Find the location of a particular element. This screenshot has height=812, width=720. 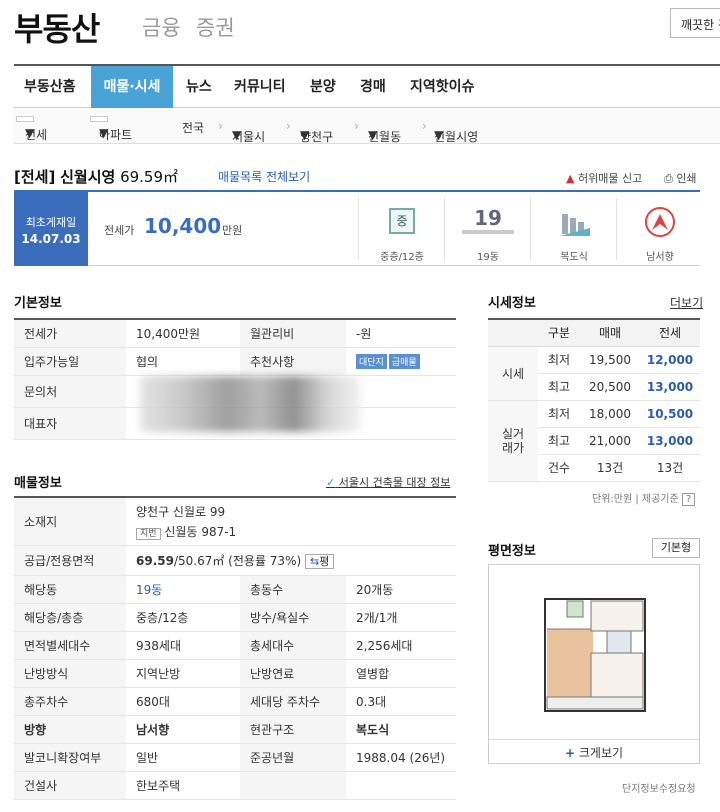

building-number-icon: 19 is located at coordinates (488, 220).